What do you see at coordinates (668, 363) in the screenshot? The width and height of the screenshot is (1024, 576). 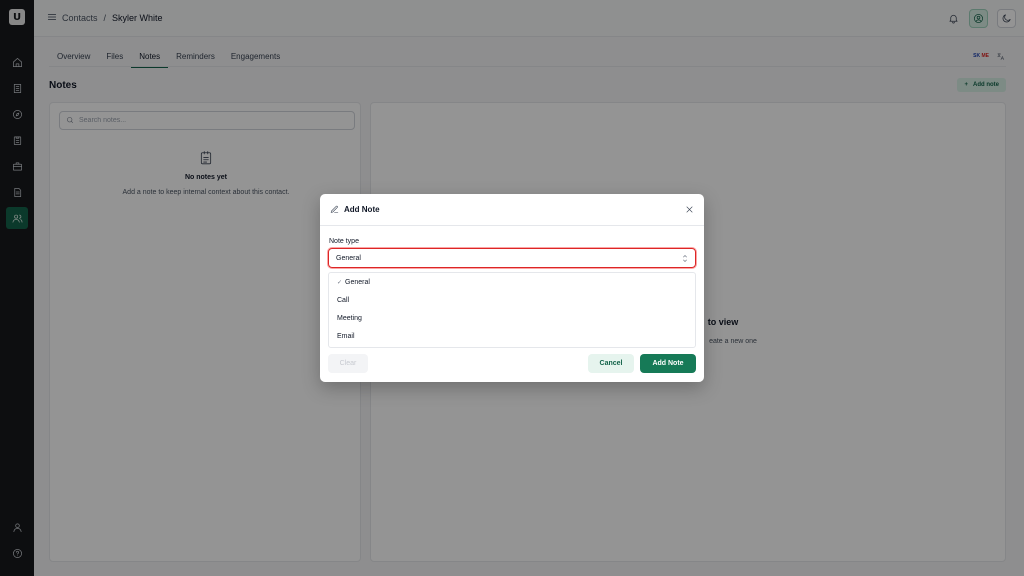 I see `submit-add-note-button: Add Note` at bounding box center [668, 363].